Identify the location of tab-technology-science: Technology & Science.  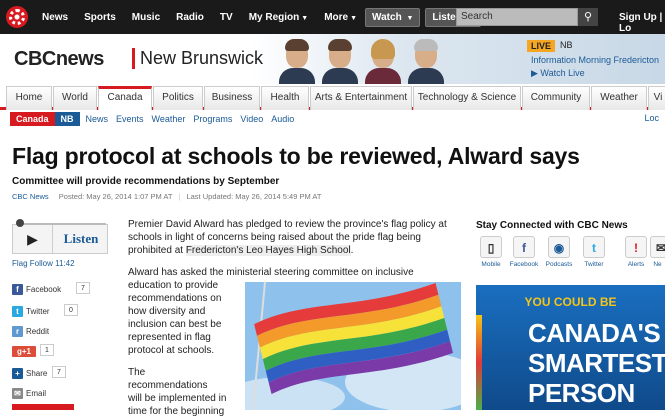
(467, 98).